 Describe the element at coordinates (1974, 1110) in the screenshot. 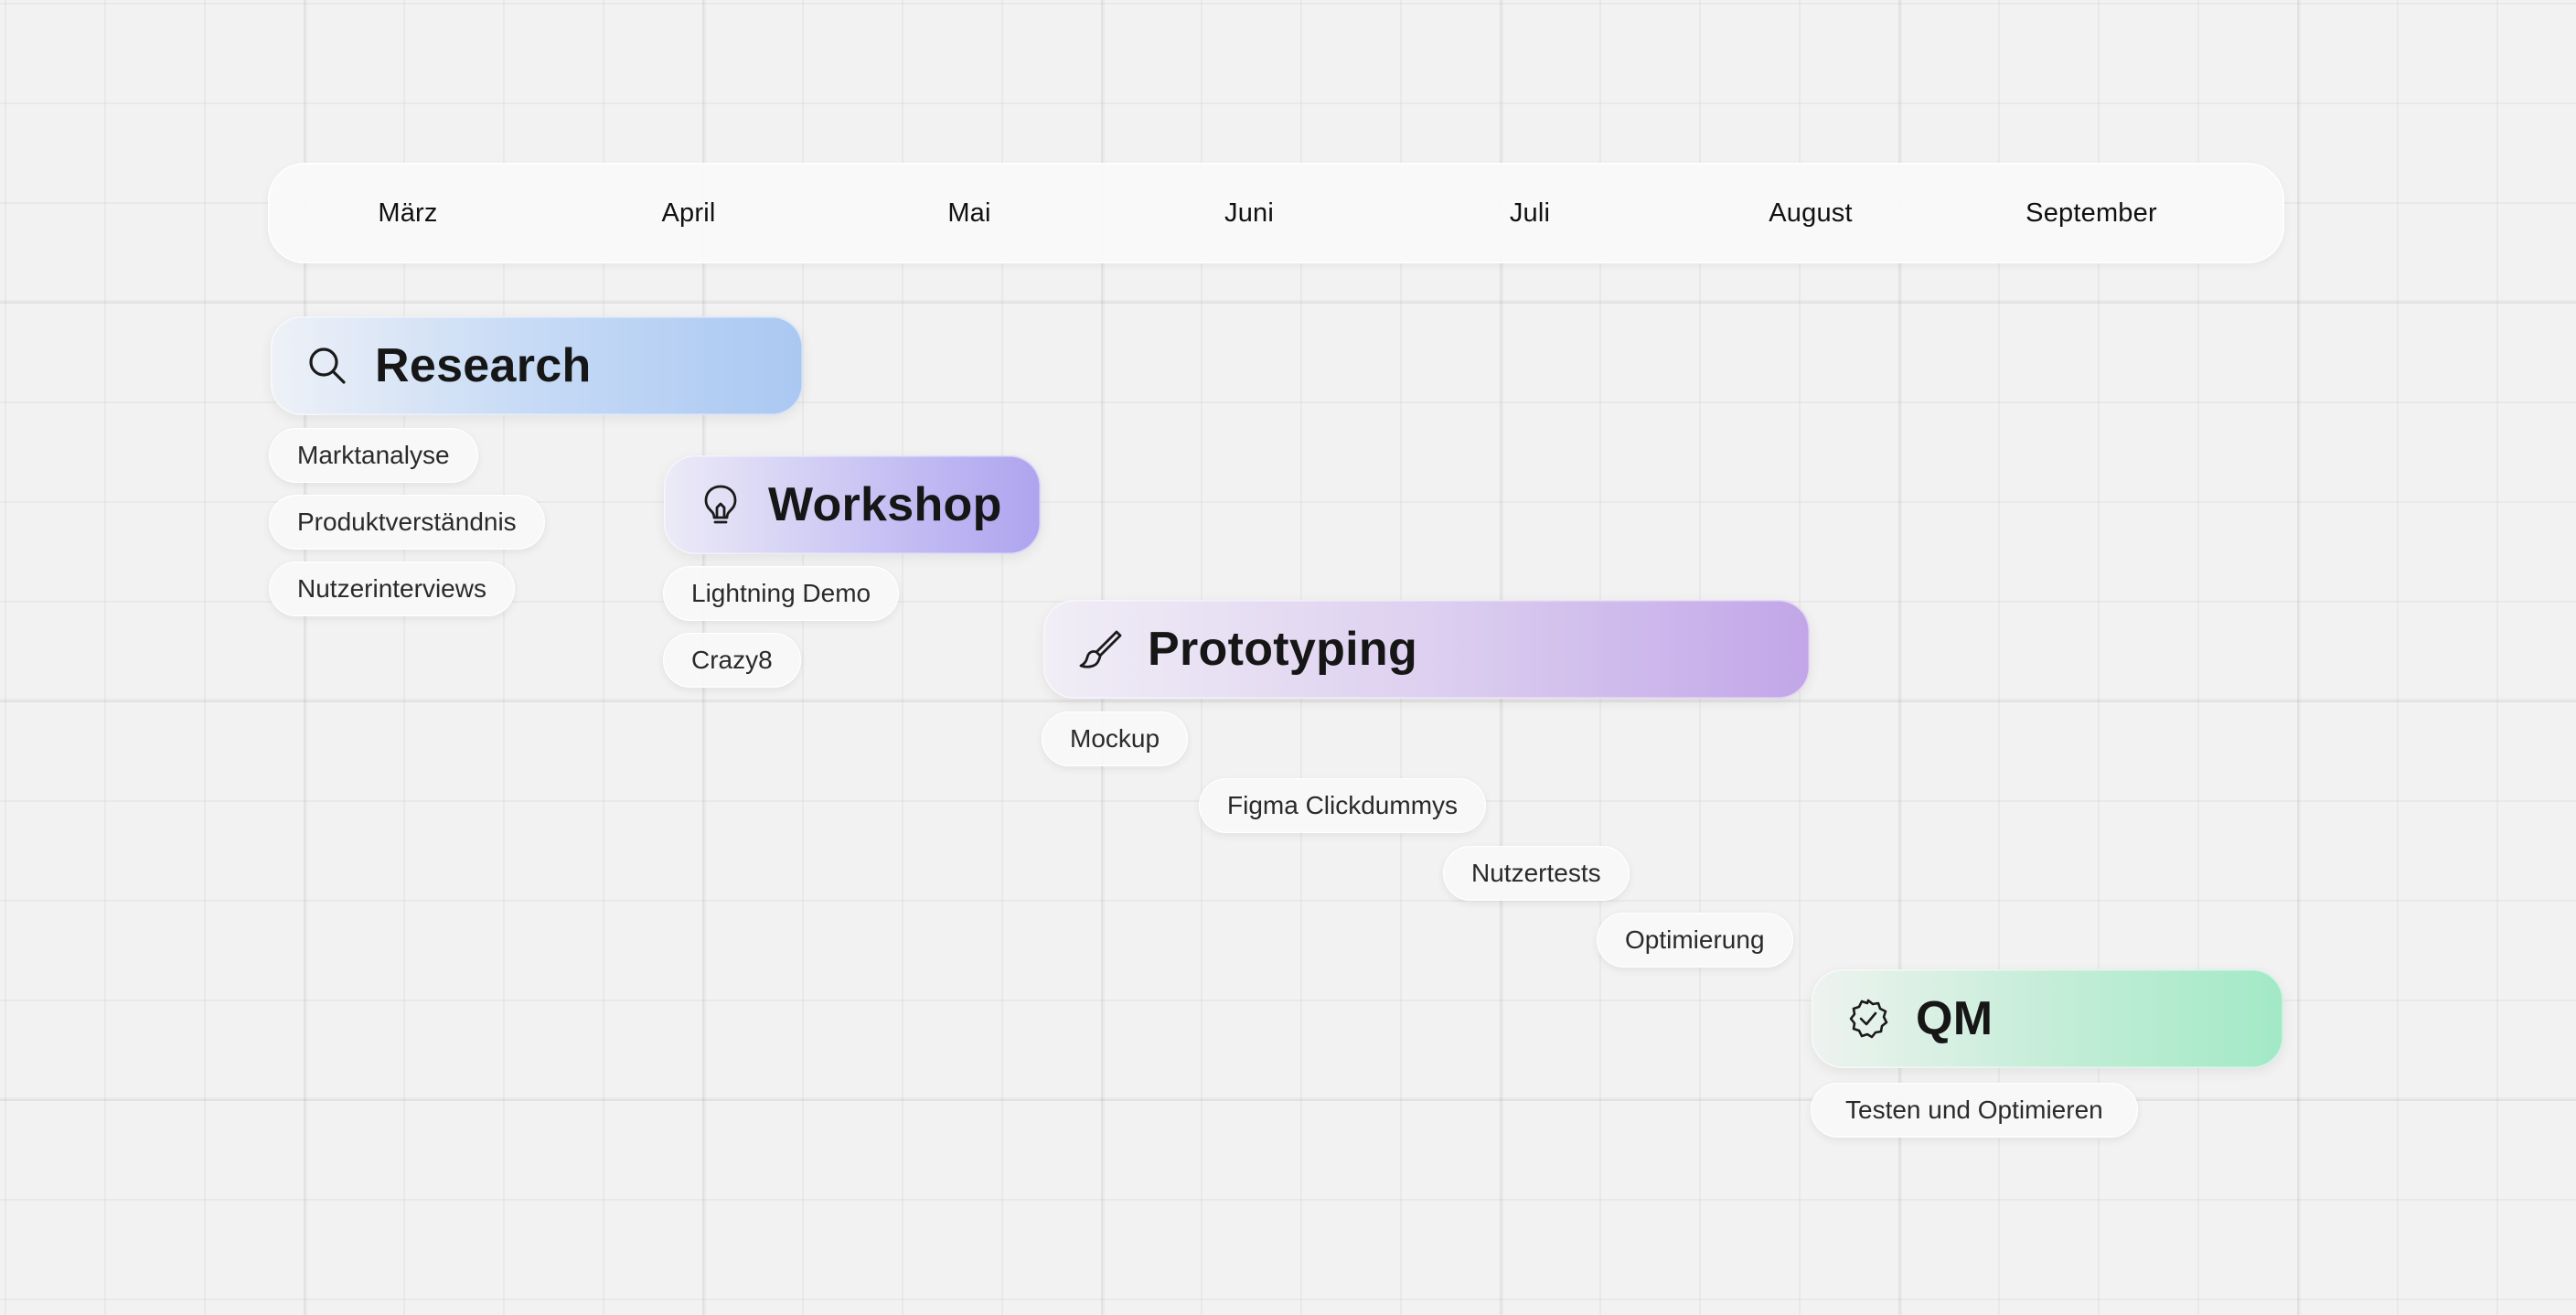

I see `task-chip: Testen und Optimieren` at that location.